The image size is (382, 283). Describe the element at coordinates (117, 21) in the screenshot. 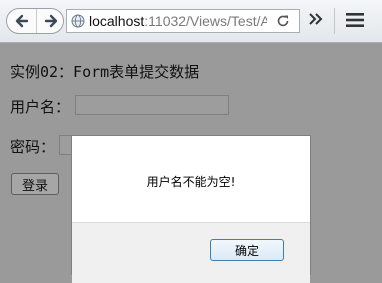

I see `url-host: localhost` at that location.